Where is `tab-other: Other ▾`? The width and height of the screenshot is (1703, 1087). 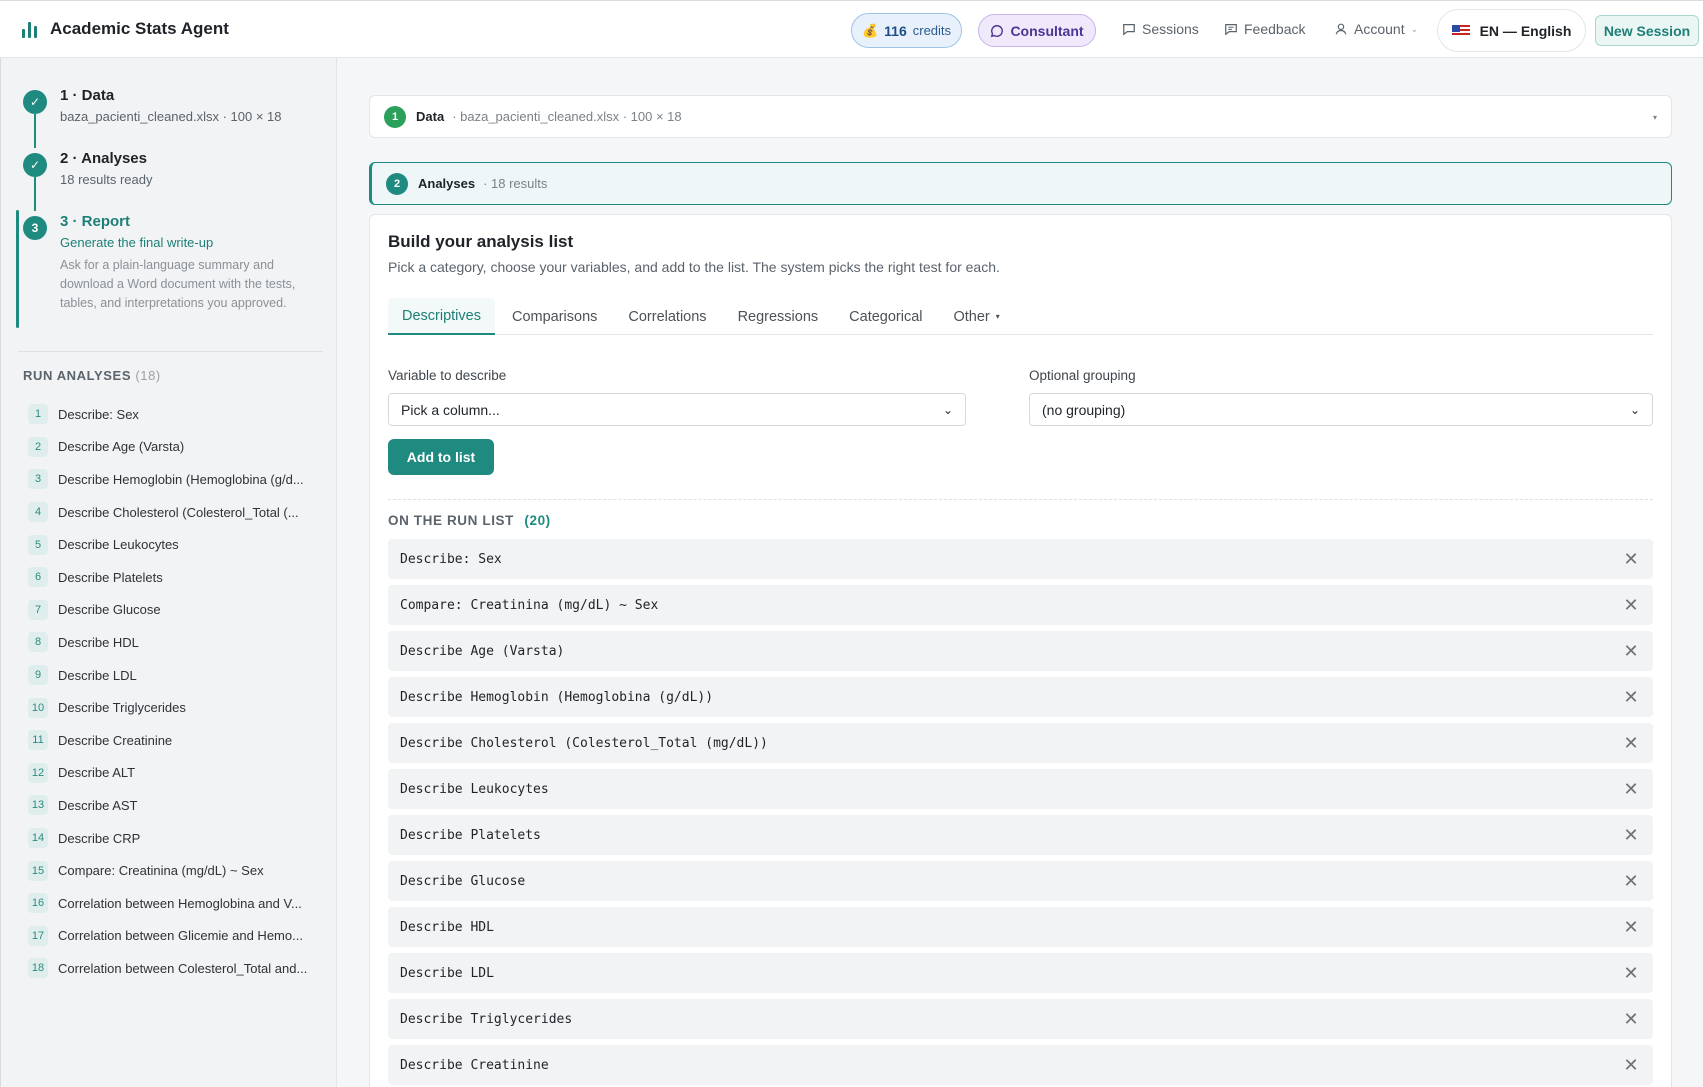
tab-other: Other ▾ is located at coordinates (977, 316).